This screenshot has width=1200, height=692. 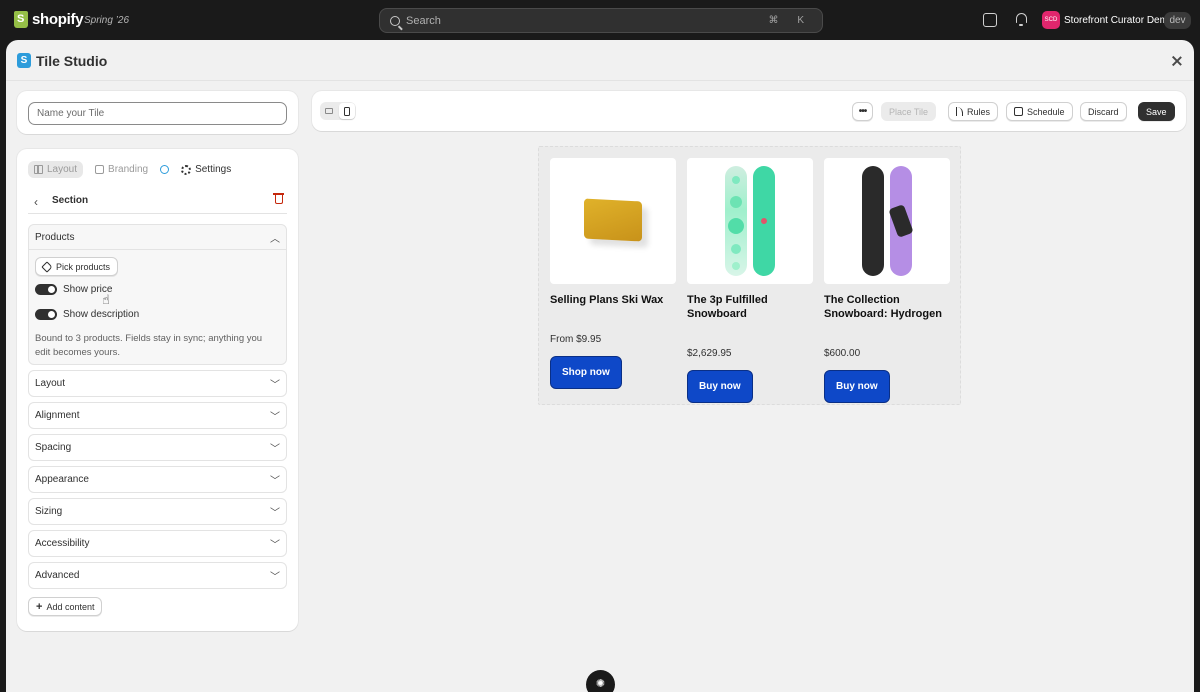 I want to click on search-icon, so click(x=395, y=20).